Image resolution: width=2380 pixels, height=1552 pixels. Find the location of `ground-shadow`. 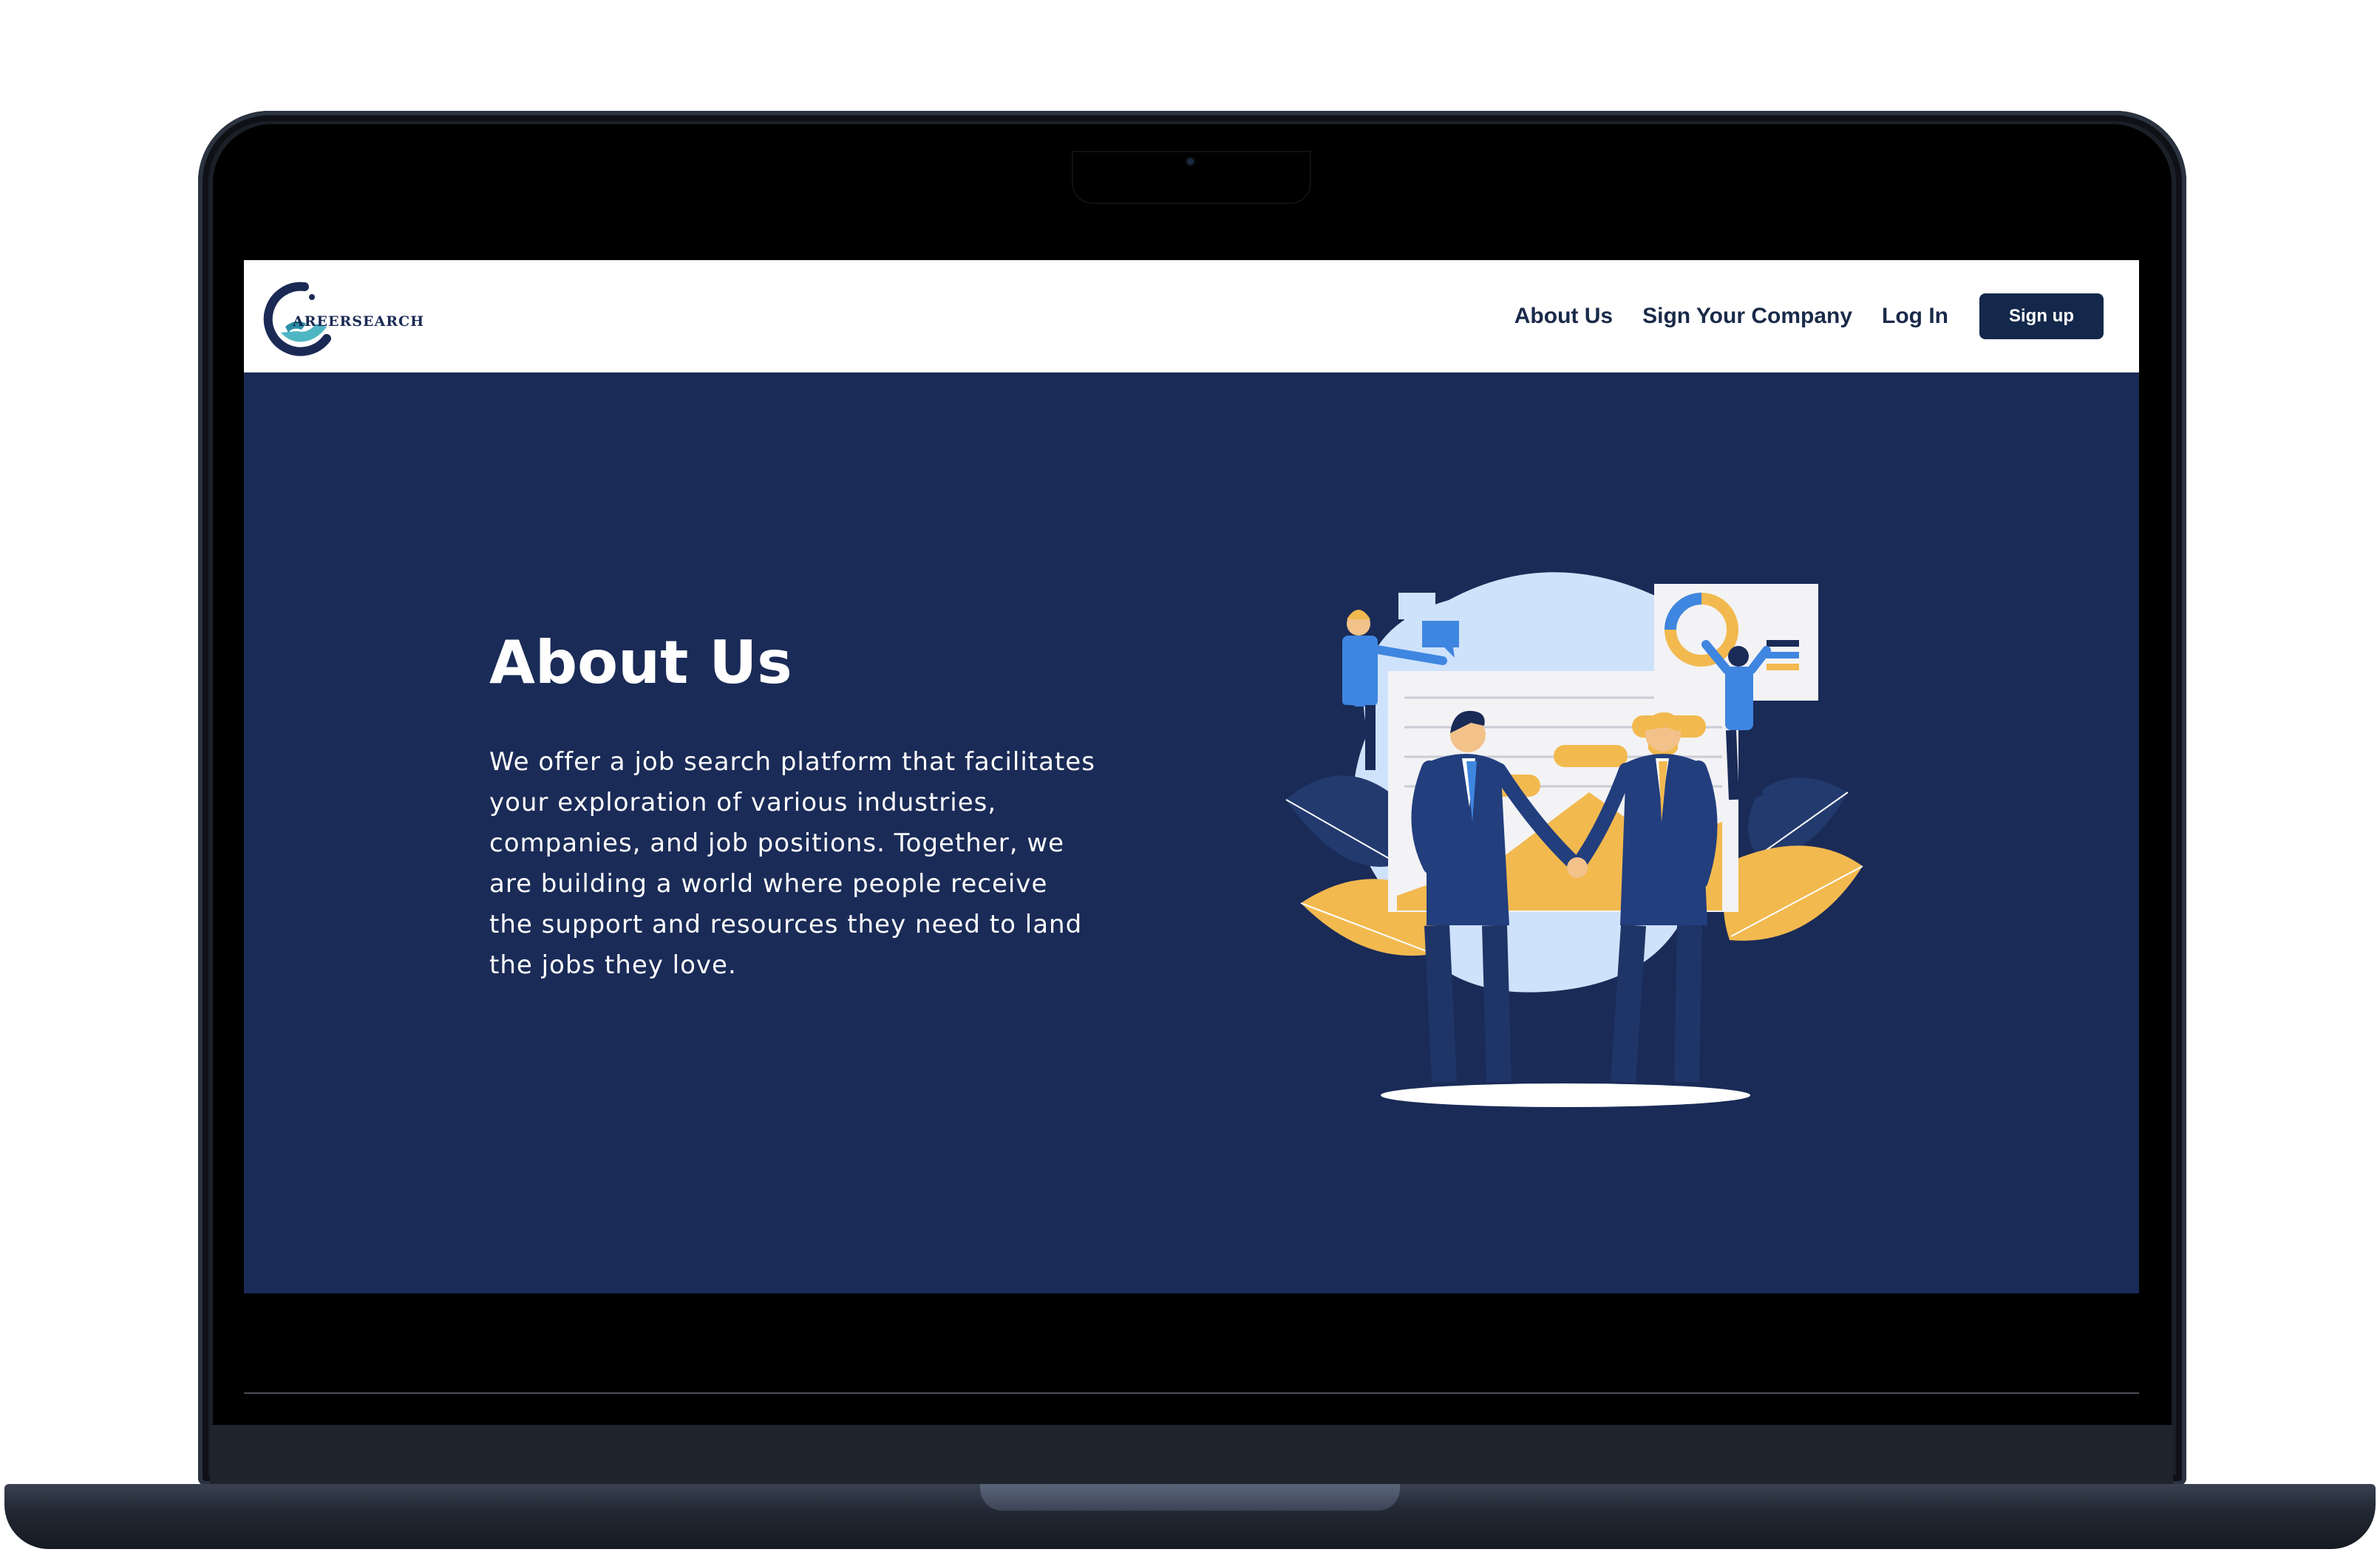

ground-shadow is located at coordinates (1565, 1095).